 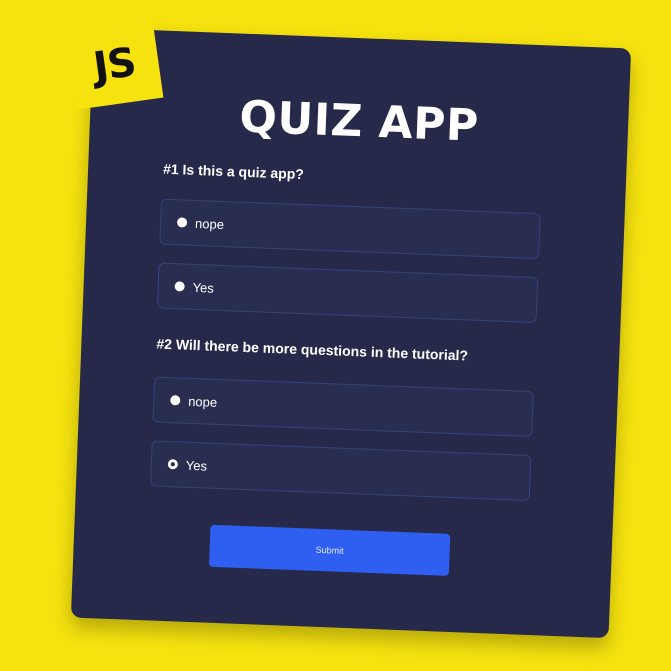 I want to click on q2-option-yes: Yes, so click(x=340, y=470).